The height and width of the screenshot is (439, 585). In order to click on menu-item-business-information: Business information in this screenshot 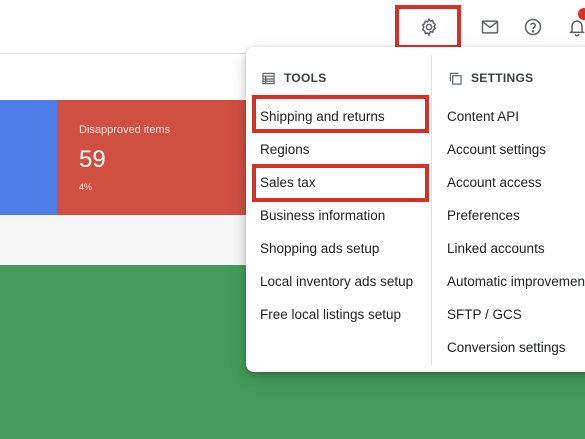, I will do `click(322, 216)`.